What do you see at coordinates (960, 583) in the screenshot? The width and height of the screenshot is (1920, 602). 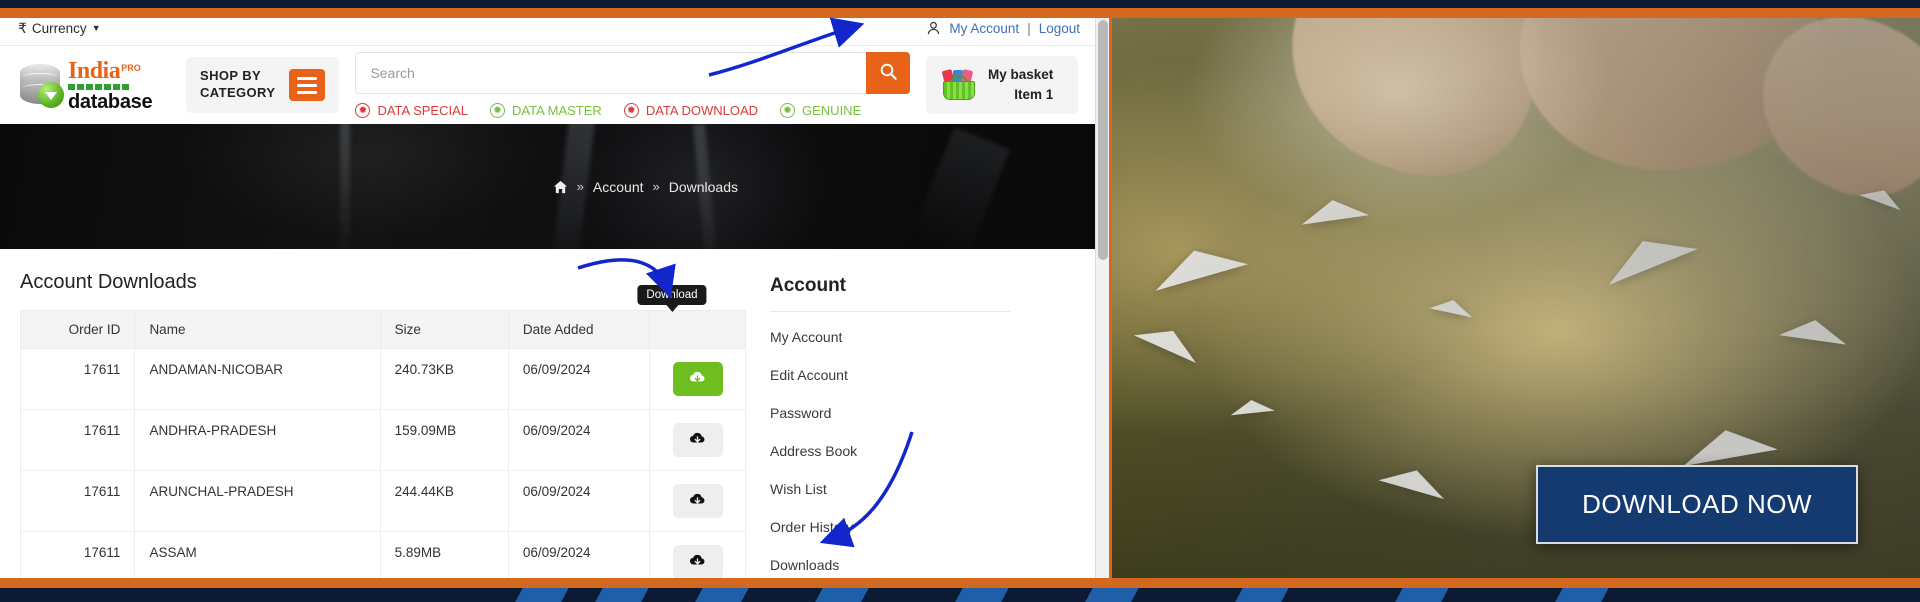 I see `bottom-accent-strip` at bounding box center [960, 583].